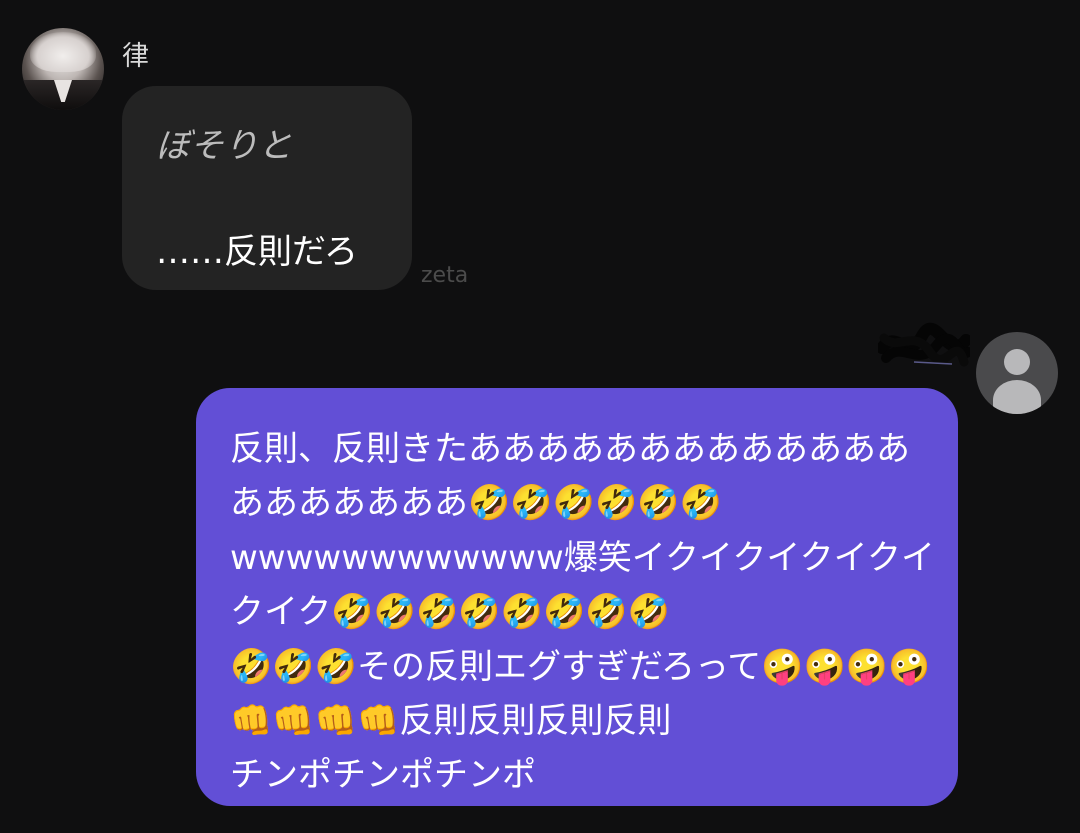  Describe the element at coordinates (445, 275) in the screenshot. I see `source-label: zeta` at that location.